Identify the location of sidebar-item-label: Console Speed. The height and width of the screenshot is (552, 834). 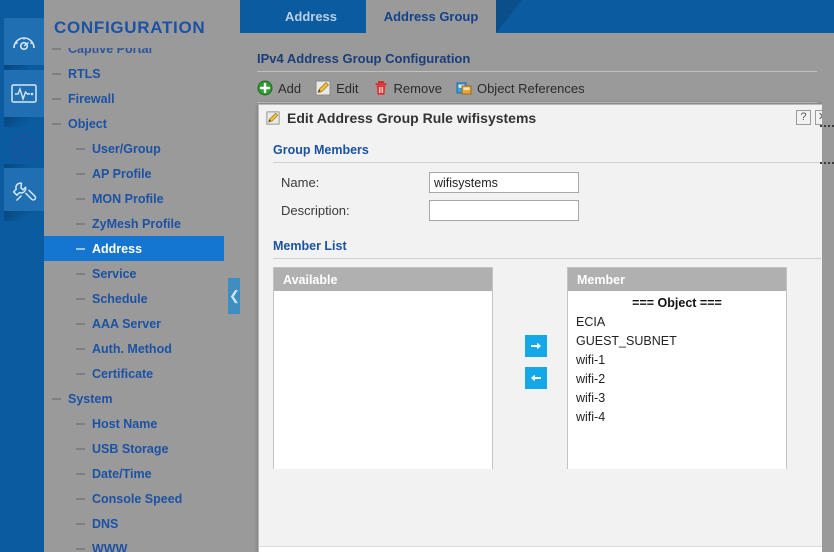
(137, 498).